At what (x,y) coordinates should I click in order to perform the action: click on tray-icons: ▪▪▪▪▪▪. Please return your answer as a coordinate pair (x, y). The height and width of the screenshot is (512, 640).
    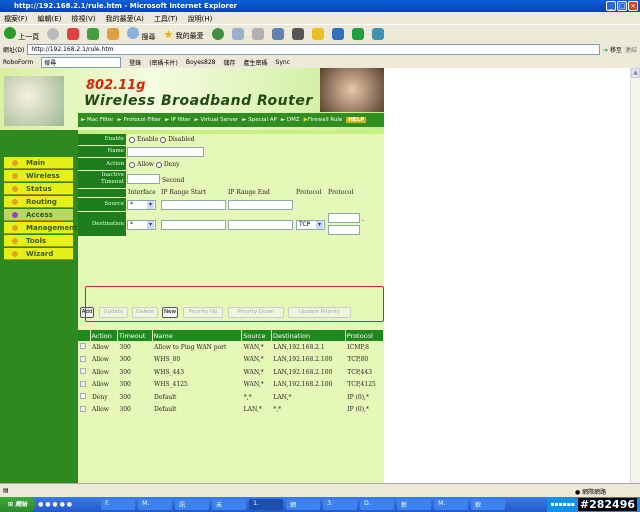
    Looking at the image, I should click on (562, 504).